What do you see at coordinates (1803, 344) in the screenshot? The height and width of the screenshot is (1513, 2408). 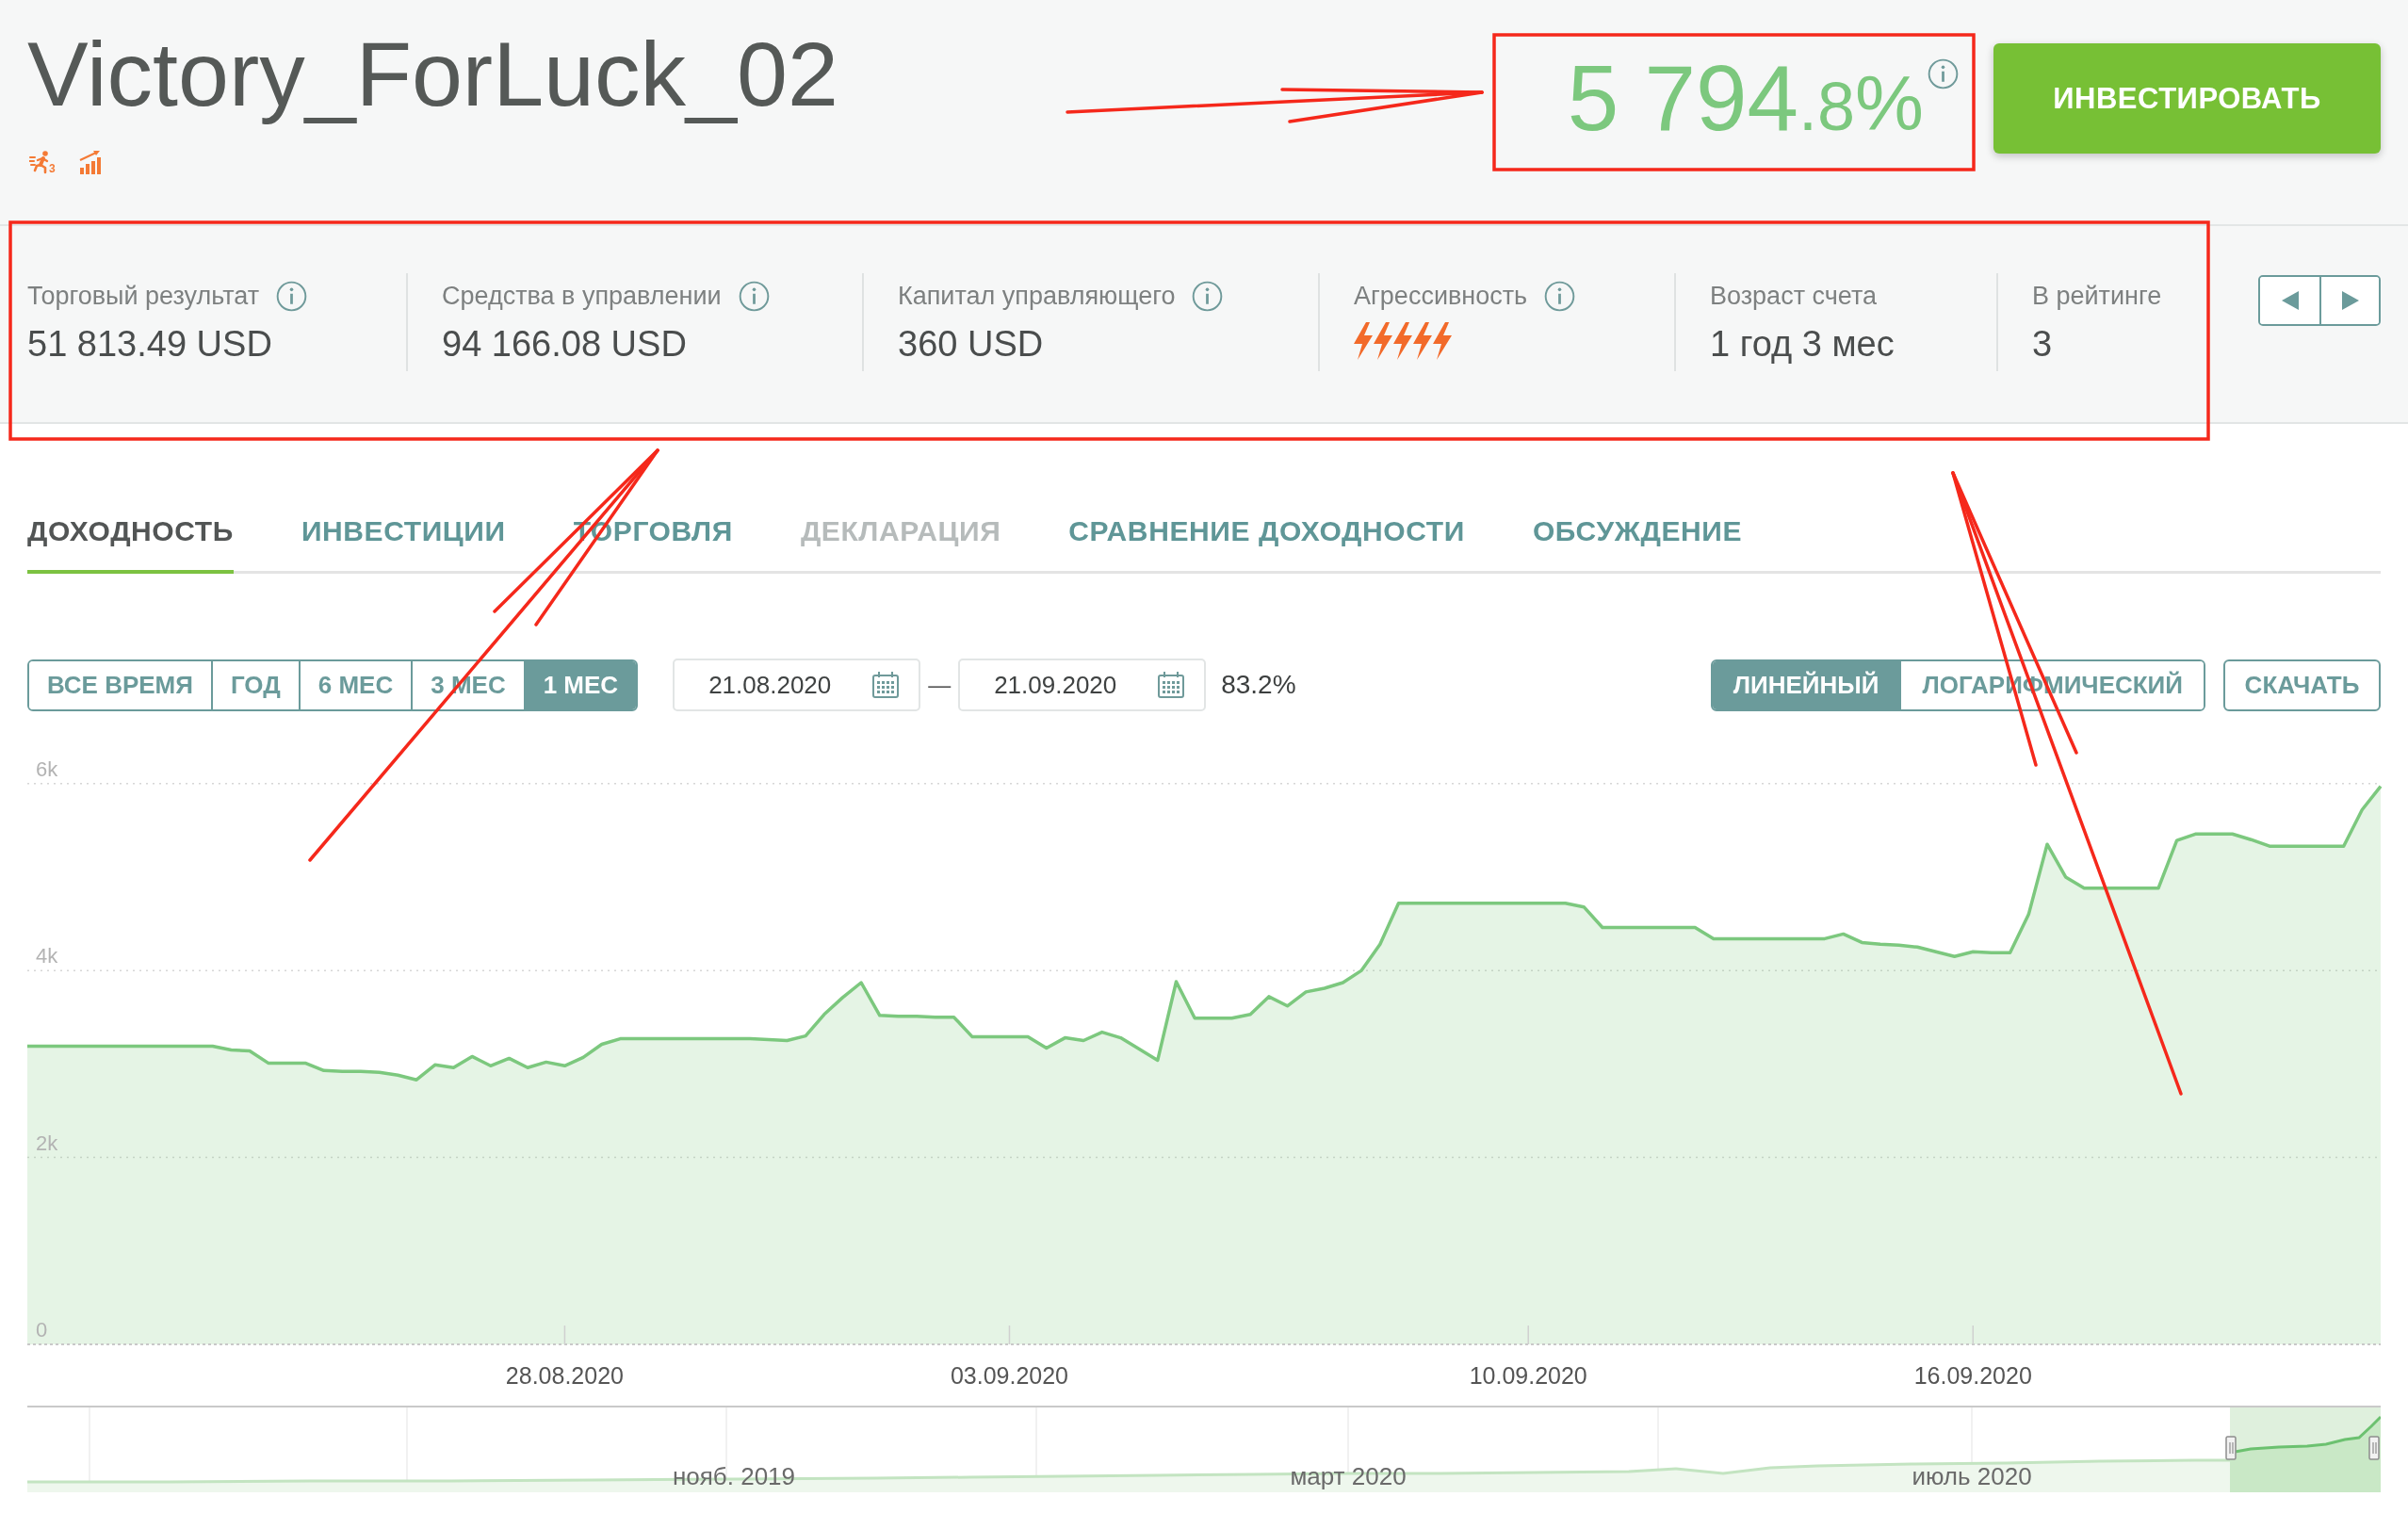 I see `stat-value: 1 год 3 мес` at bounding box center [1803, 344].